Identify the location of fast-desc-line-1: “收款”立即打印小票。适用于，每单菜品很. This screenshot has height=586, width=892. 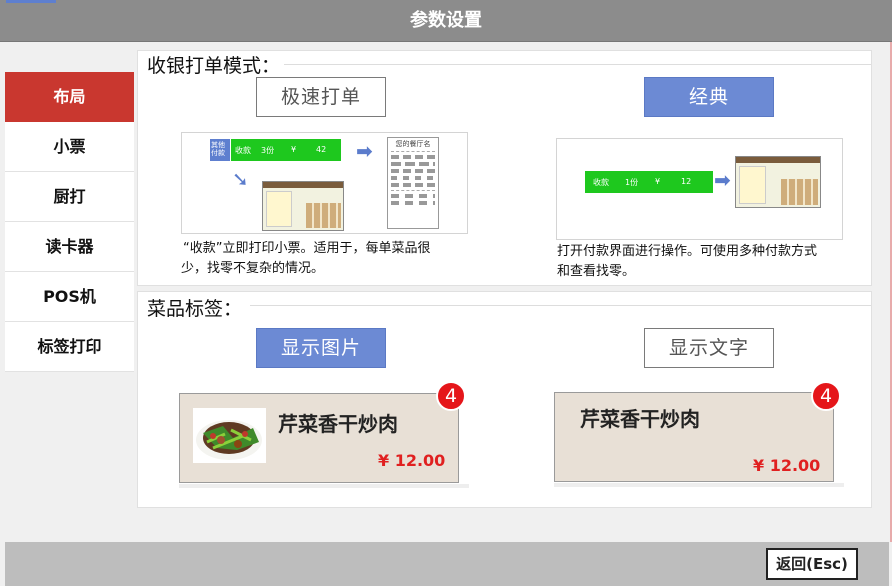
(307, 248).